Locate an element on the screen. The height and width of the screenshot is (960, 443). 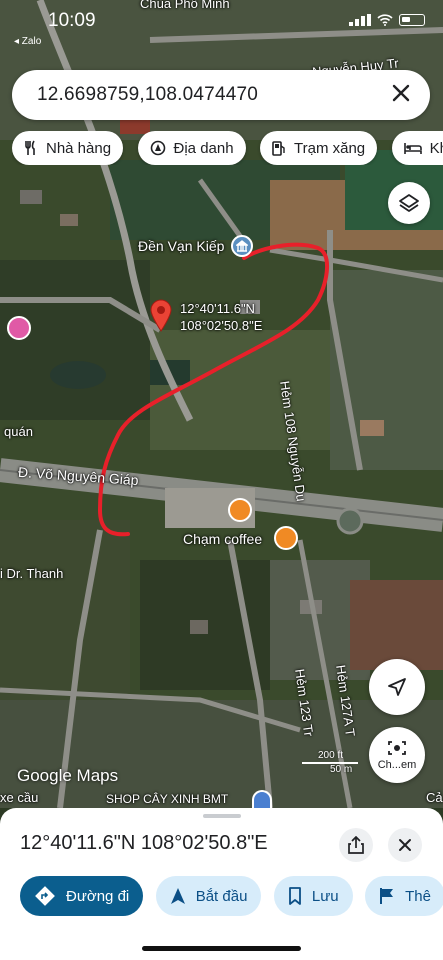
battery-icon is located at coordinates (412, 20).